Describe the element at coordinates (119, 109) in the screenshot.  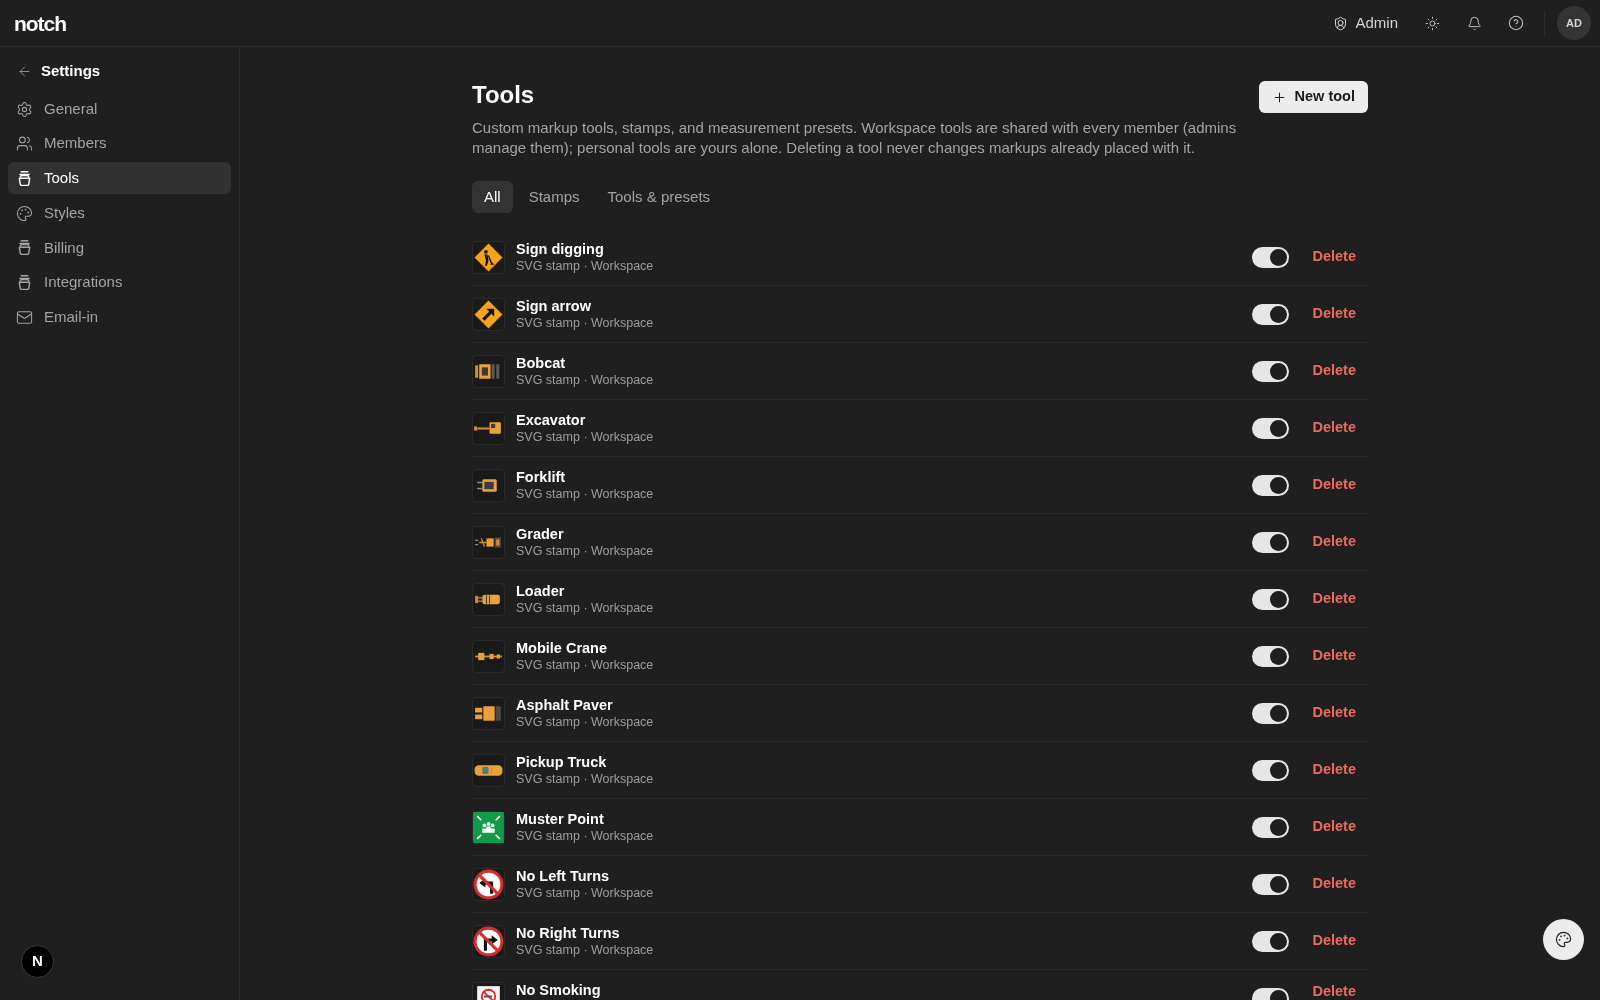
I see `sidebar-item: General` at that location.